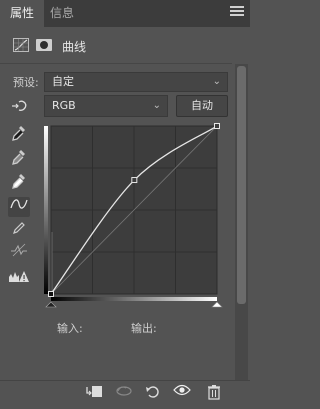 Image resolution: width=320 pixels, height=409 pixels. What do you see at coordinates (237, 13) in the screenshot?
I see `panel-menu-icon` at bounding box center [237, 13].